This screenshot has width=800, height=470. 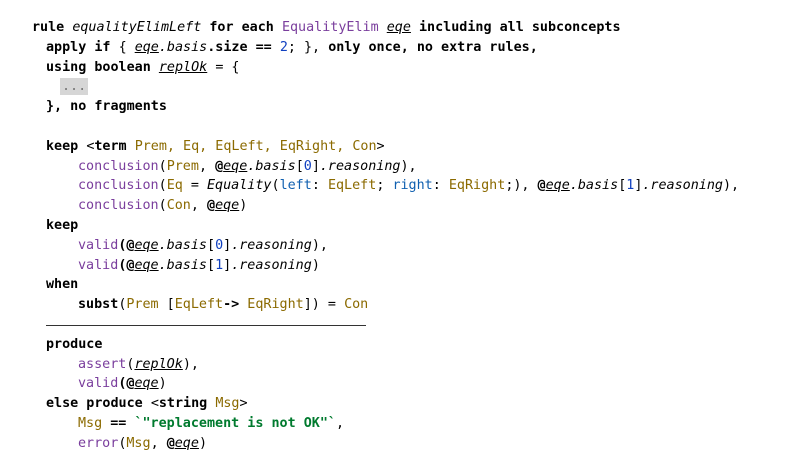 I want to click on keyword-when: when, so click(x=62, y=285).